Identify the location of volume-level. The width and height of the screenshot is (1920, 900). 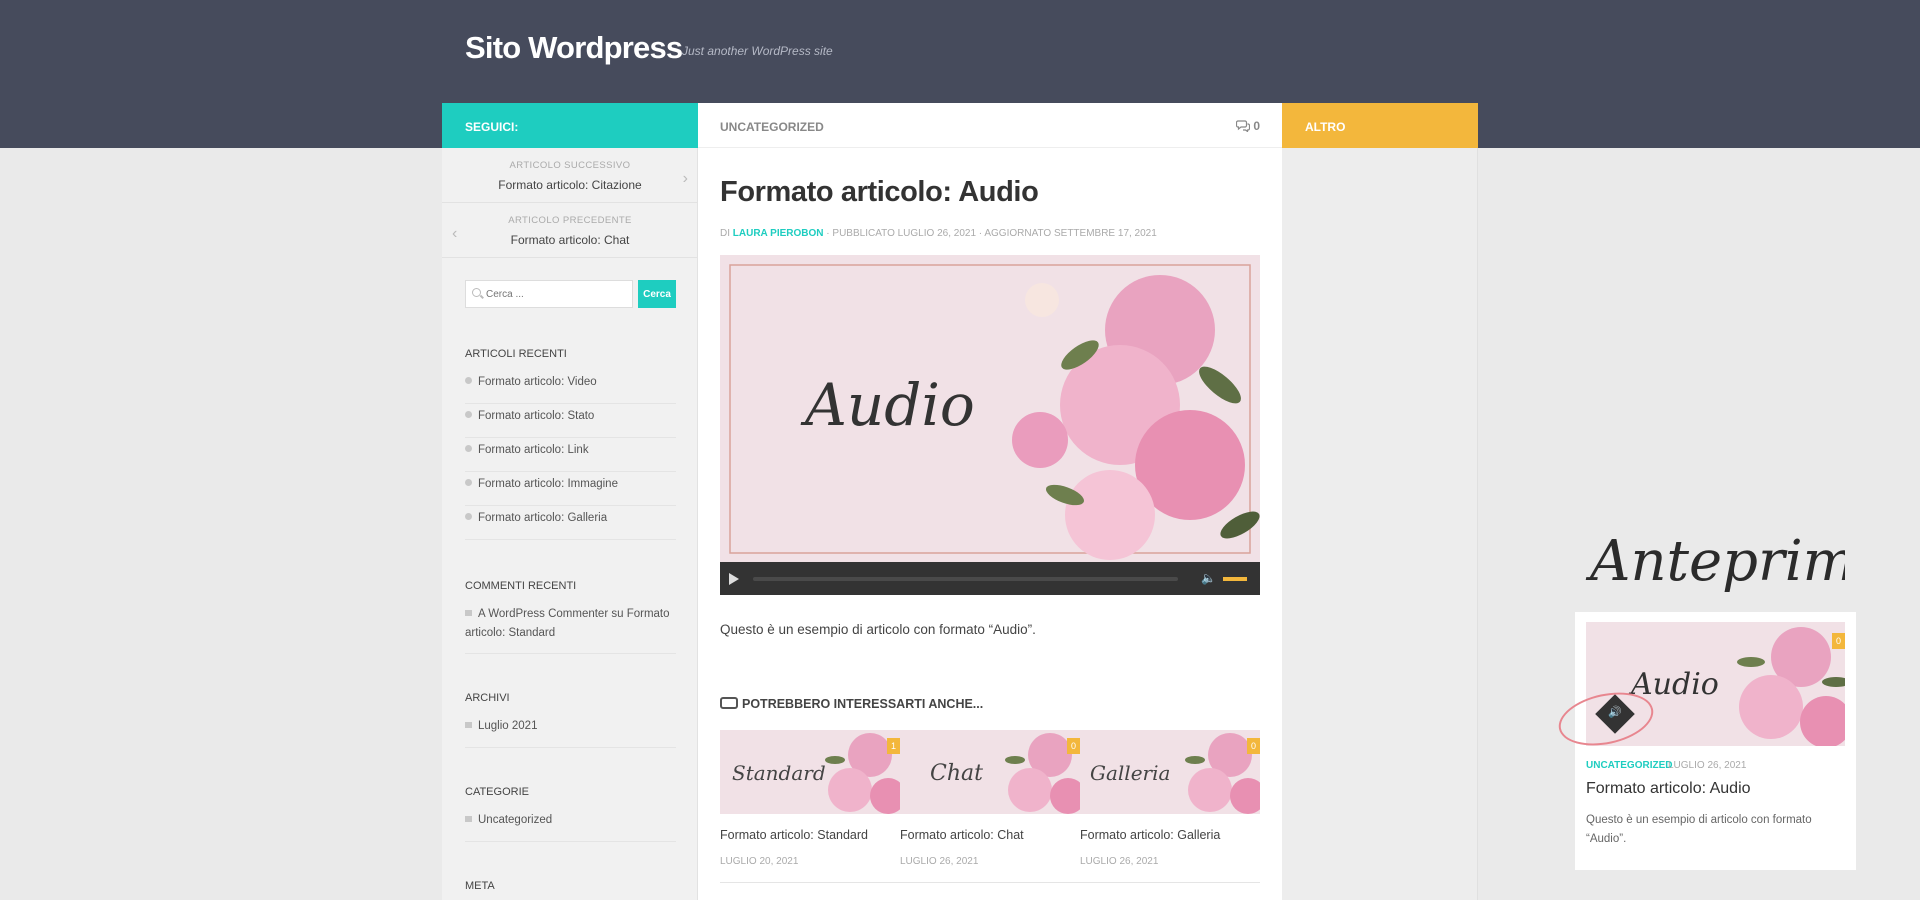
(1235, 579).